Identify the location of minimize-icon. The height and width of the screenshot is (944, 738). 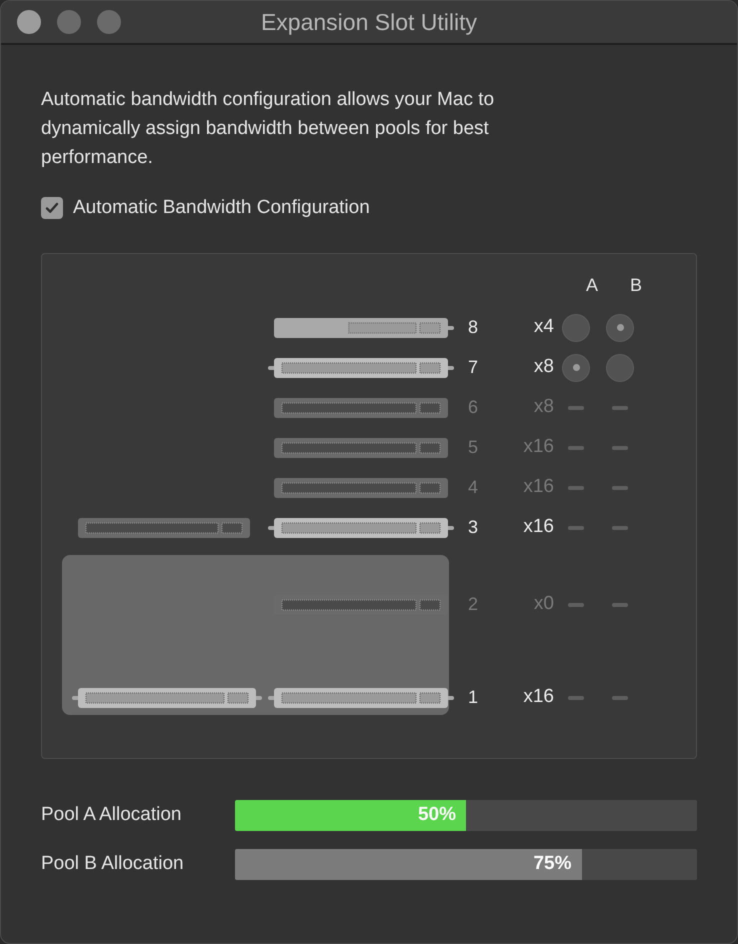
(69, 22).